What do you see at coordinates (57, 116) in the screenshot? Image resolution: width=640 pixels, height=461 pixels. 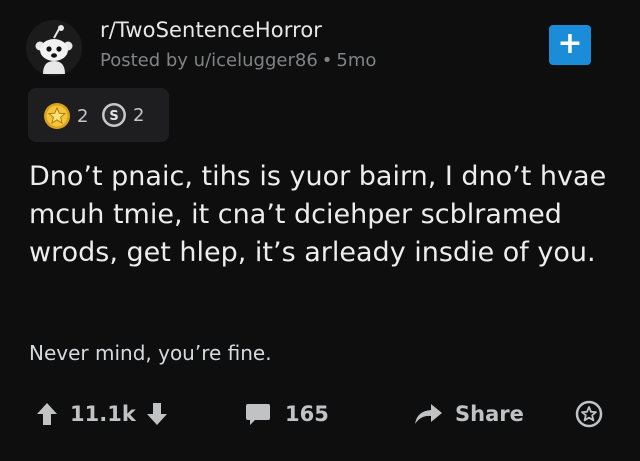 I see `gold-star-award-icon` at bounding box center [57, 116].